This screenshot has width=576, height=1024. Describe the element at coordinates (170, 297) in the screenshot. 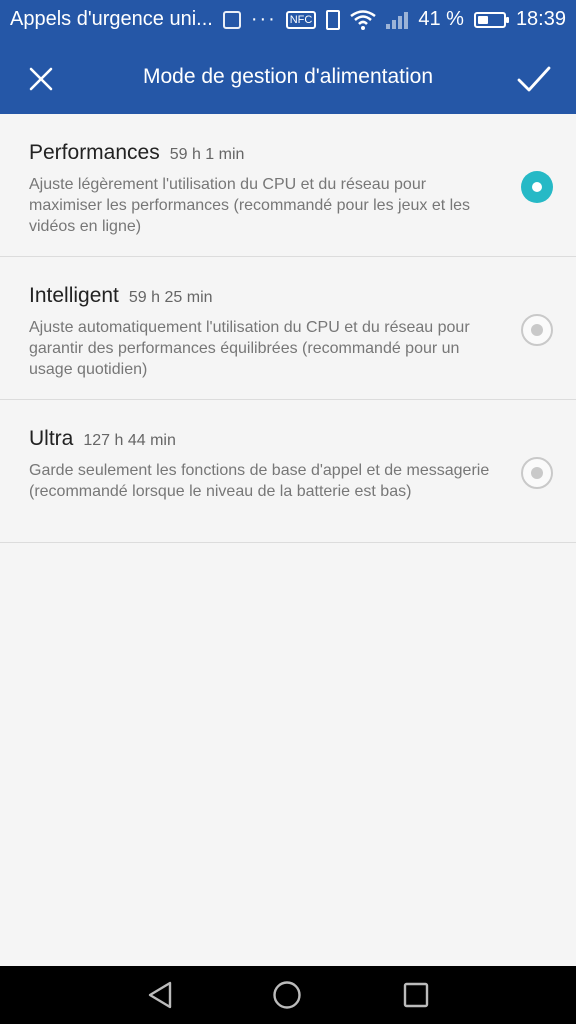

I see `option-duration: 59 h 25 min` at that location.